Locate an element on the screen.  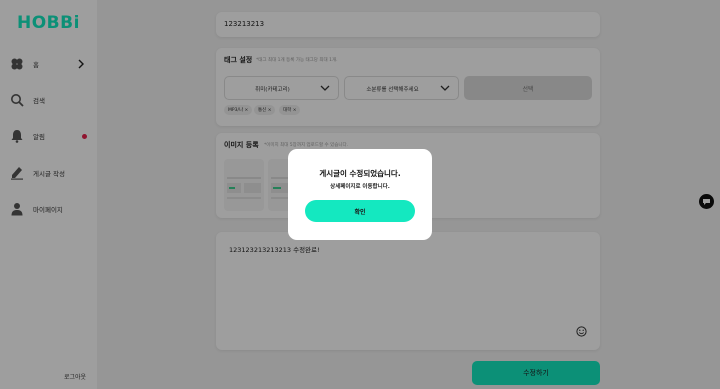
modal-subtitle: 상세페이지로 이동합니다. is located at coordinates (360, 187).